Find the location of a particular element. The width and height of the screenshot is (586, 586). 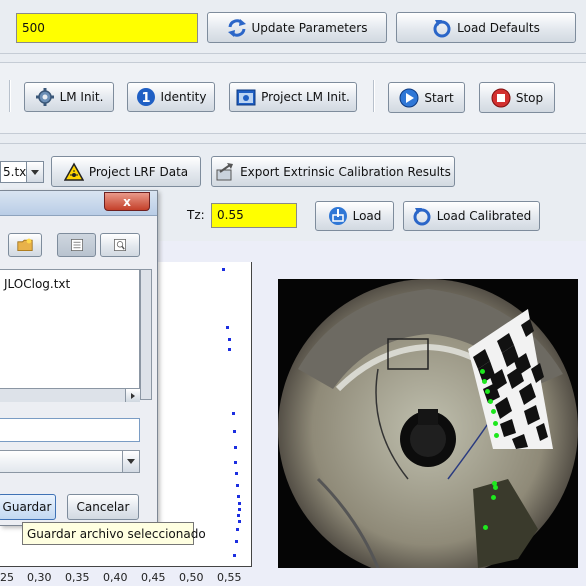

load-label: Load is located at coordinates (367, 216).